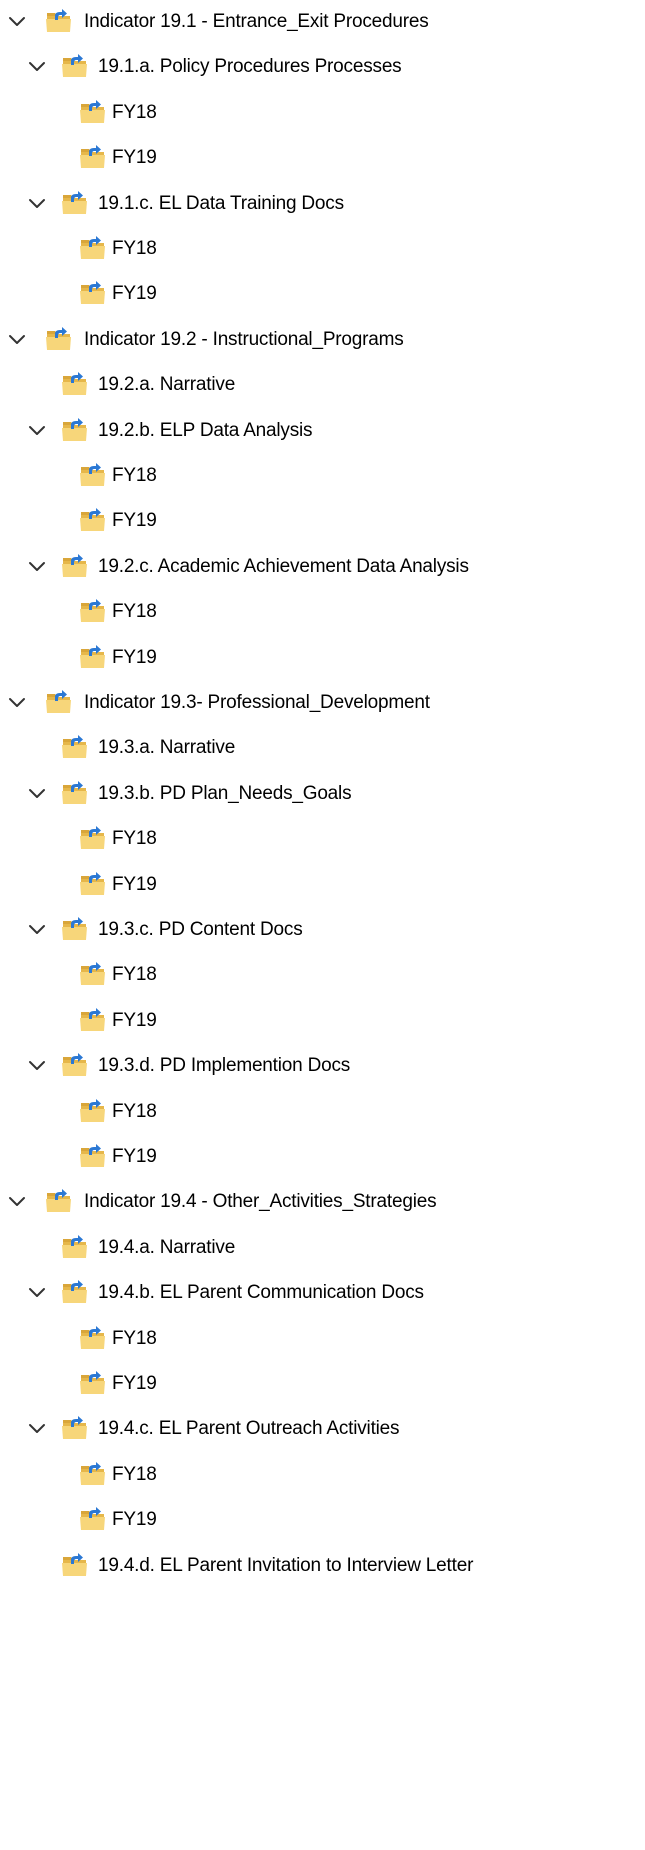 This screenshot has height=1850, width=645. Describe the element at coordinates (322, 748) in the screenshot. I see `tree-item: 19.3.a. Narrative` at that location.